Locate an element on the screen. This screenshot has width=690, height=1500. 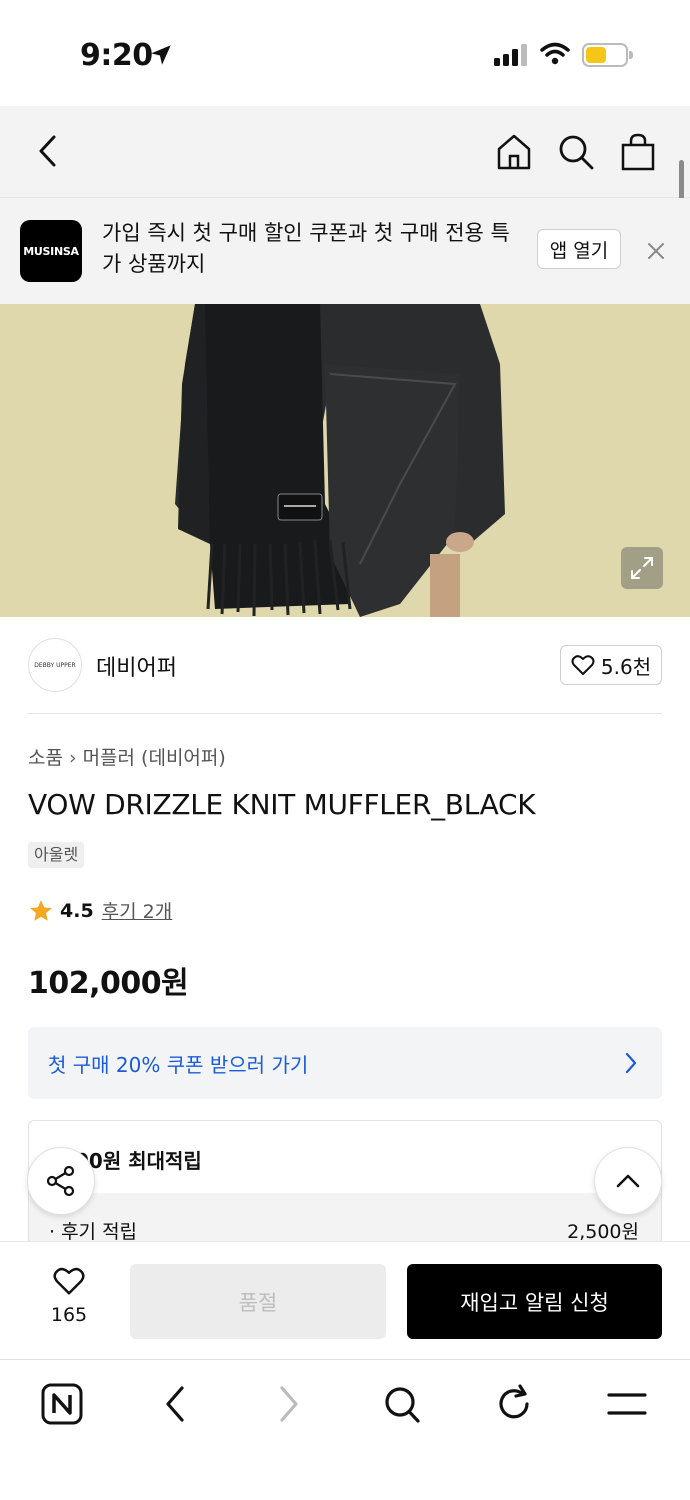
naver-icon is located at coordinates (62, 1404).